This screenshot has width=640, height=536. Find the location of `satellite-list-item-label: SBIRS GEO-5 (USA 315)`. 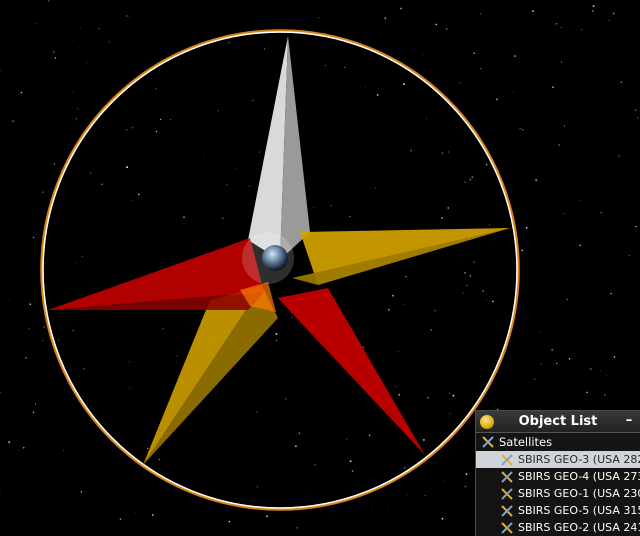

satellite-list-item-label: SBIRS GEO-5 (USA 315) is located at coordinates (579, 510).